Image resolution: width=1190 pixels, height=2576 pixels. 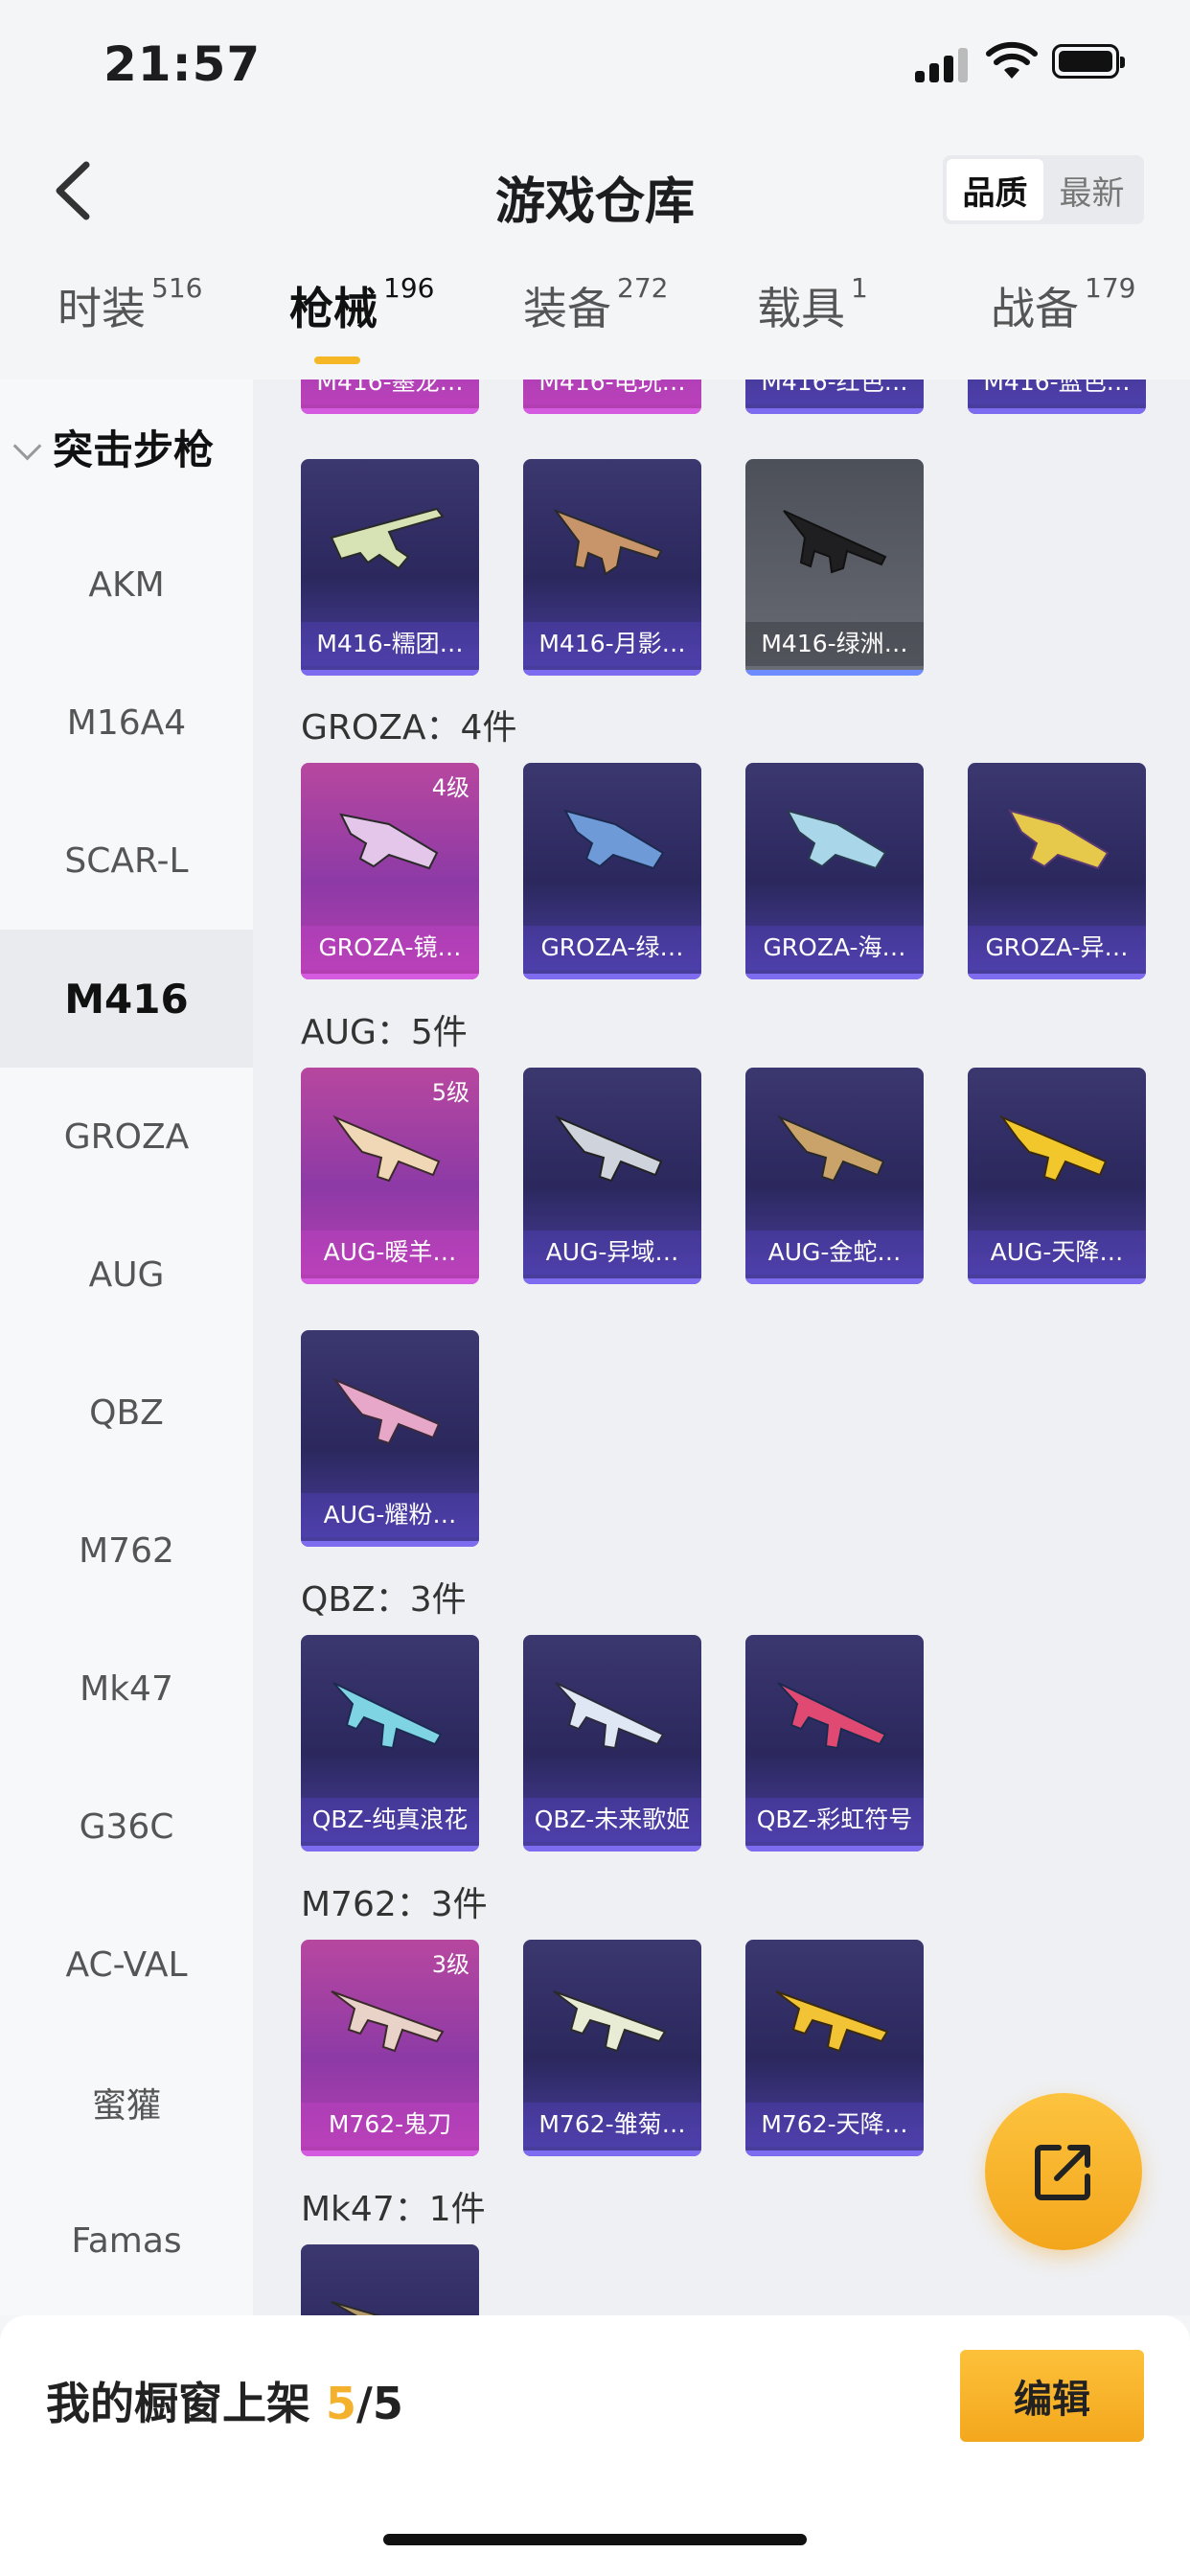 What do you see at coordinates (127, 1551) in the screenshot?
I see `sidebar-item-m762: M762` at bounding box center [127, 1551].